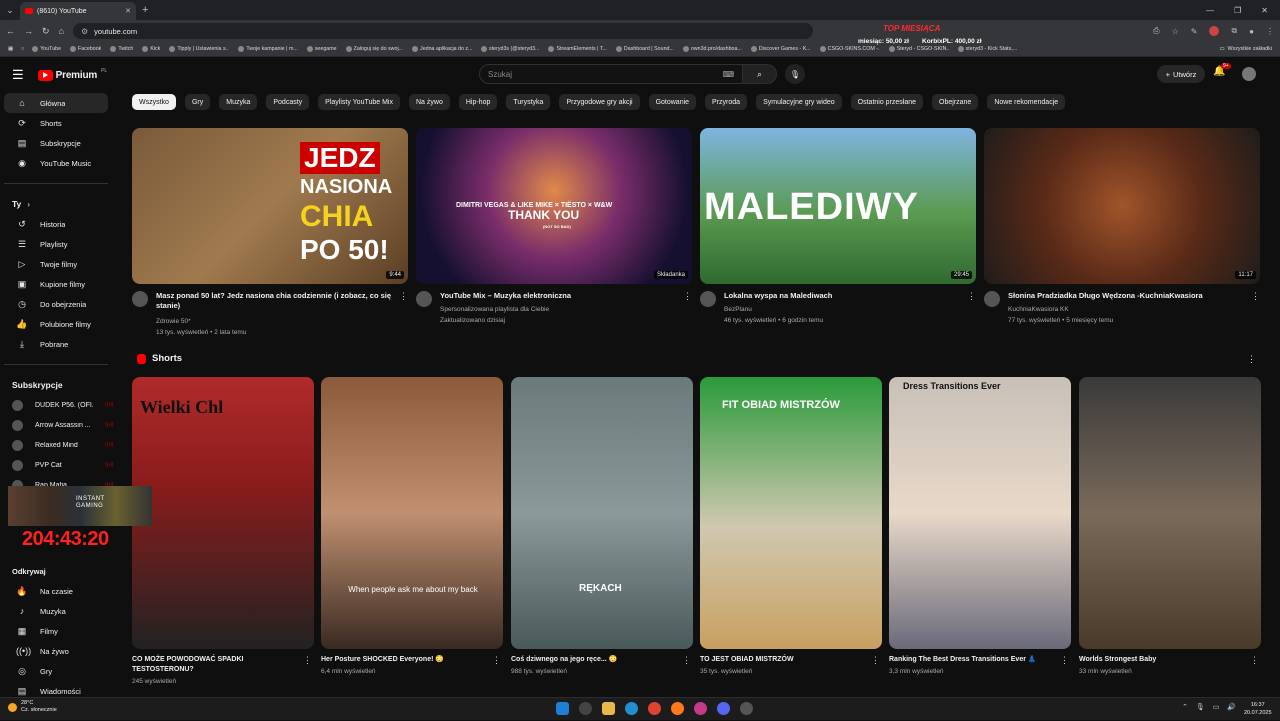  I want to click on video-title: Lokalna wyspa na Malediwach, so click(844, 296).